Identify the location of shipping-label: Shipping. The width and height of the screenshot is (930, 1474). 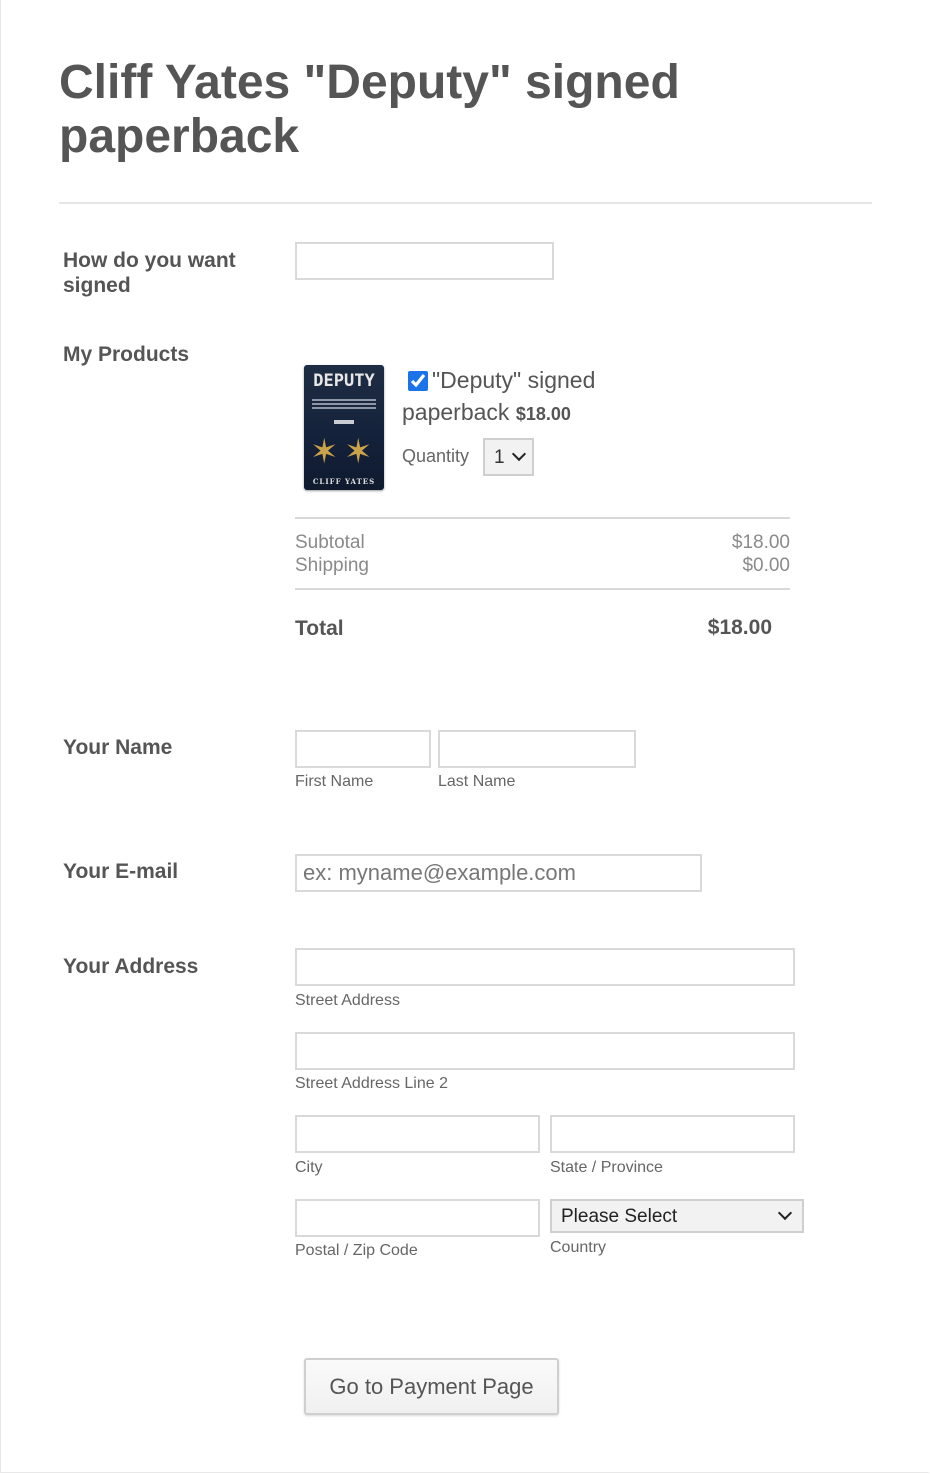
(332, 565).